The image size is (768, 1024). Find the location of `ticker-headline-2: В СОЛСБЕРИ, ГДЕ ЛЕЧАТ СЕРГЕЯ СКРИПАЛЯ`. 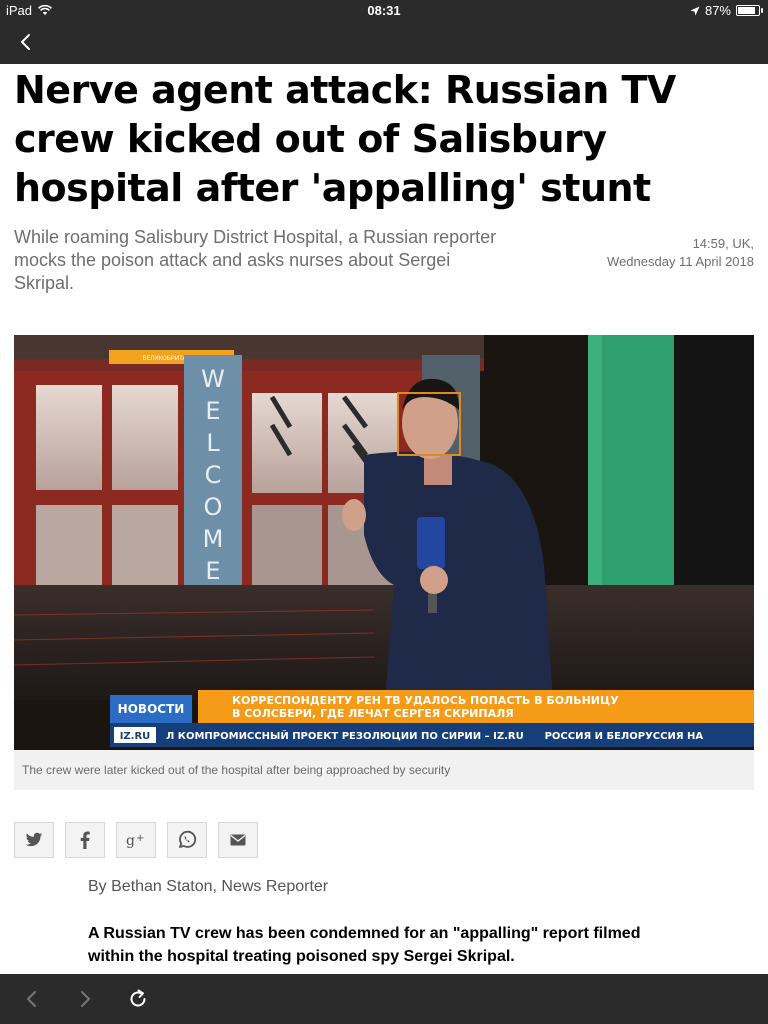

ticker-headline-2: В СОЛСБЕРИ, ГДЕ ЛЕЧАТ СЕРГЕЯ СКРИПАЛЯ is located at coordinates (373, 713).